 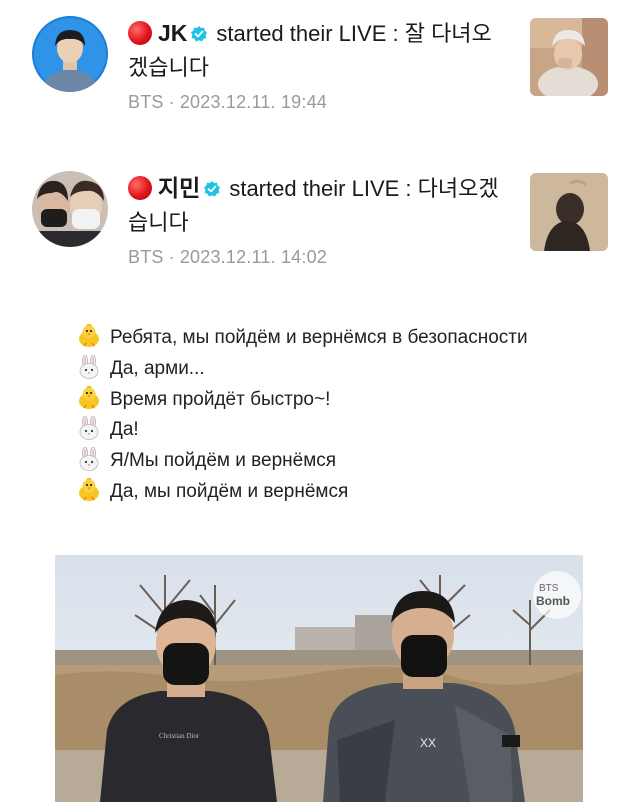 What do you see at coordinates (220, 399) in the screenshot?
I see `dialogue-text: Время пройдёт быстро~!` at bounding box center [220, 399].